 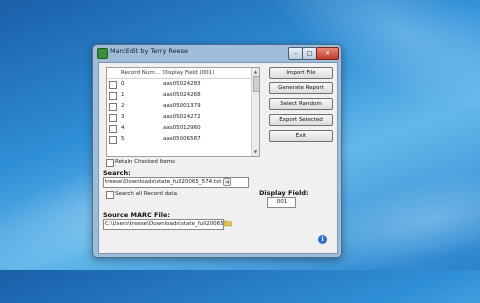 What do you see at coordinates (255, 112) in the screenshot?
I see `list-scrollbar: ▲ ▼` at bounding box center [255, 112].